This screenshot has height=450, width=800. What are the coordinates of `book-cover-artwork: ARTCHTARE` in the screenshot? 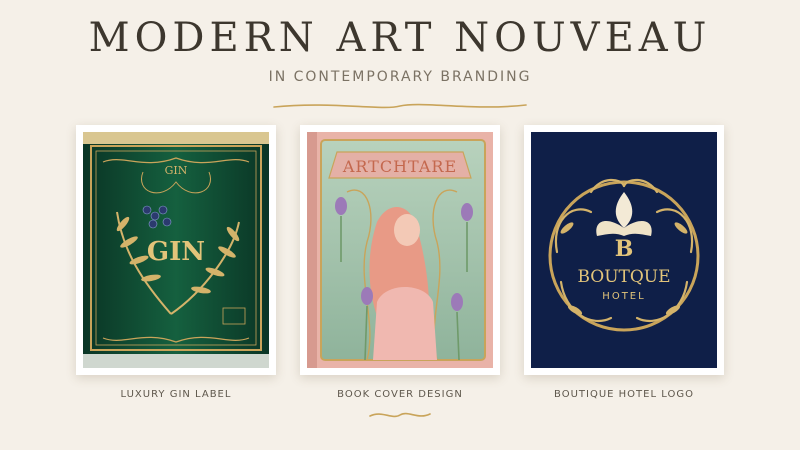 It's located at (400, 250).